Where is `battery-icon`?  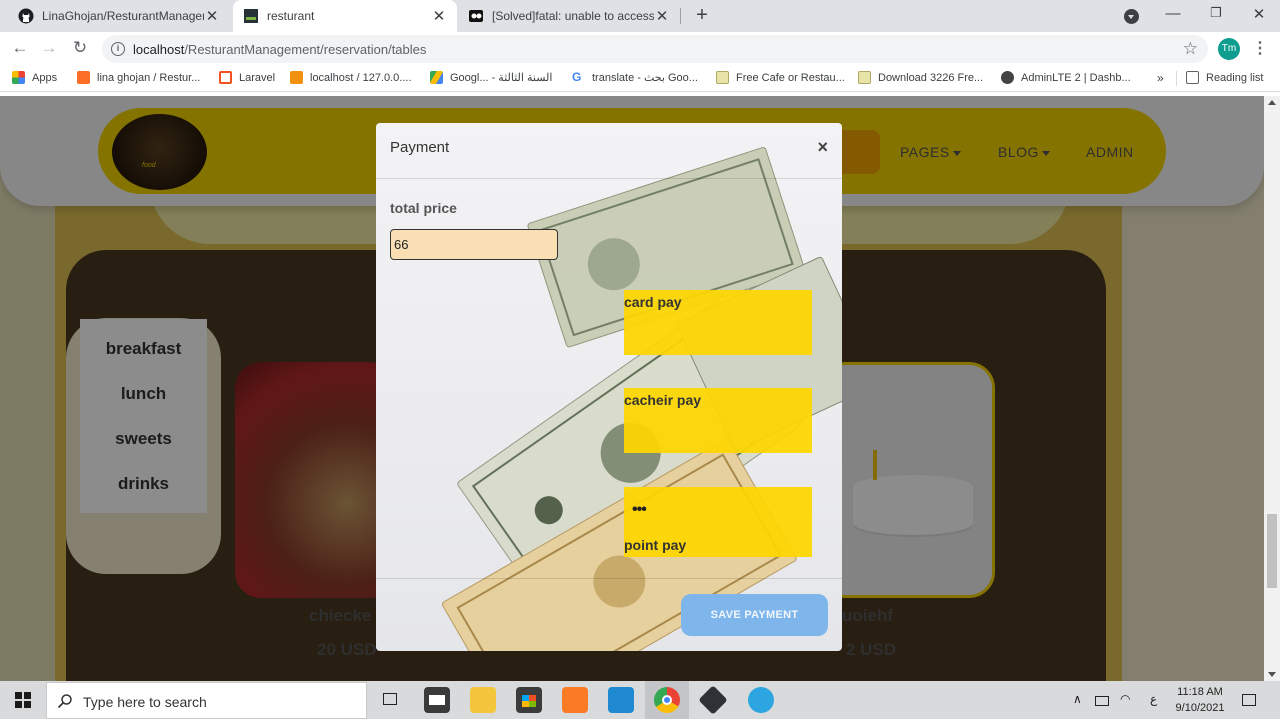
battery-icon is located at coordinates (1102, 701).